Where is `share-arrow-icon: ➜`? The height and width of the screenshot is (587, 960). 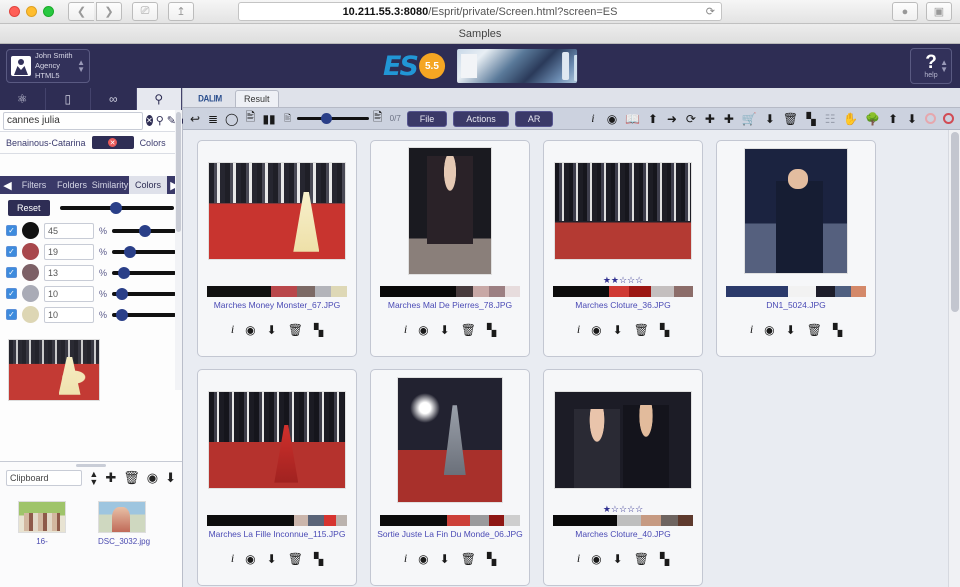
share-arrow-icon: ➜ is located at coordinates (672, 119).